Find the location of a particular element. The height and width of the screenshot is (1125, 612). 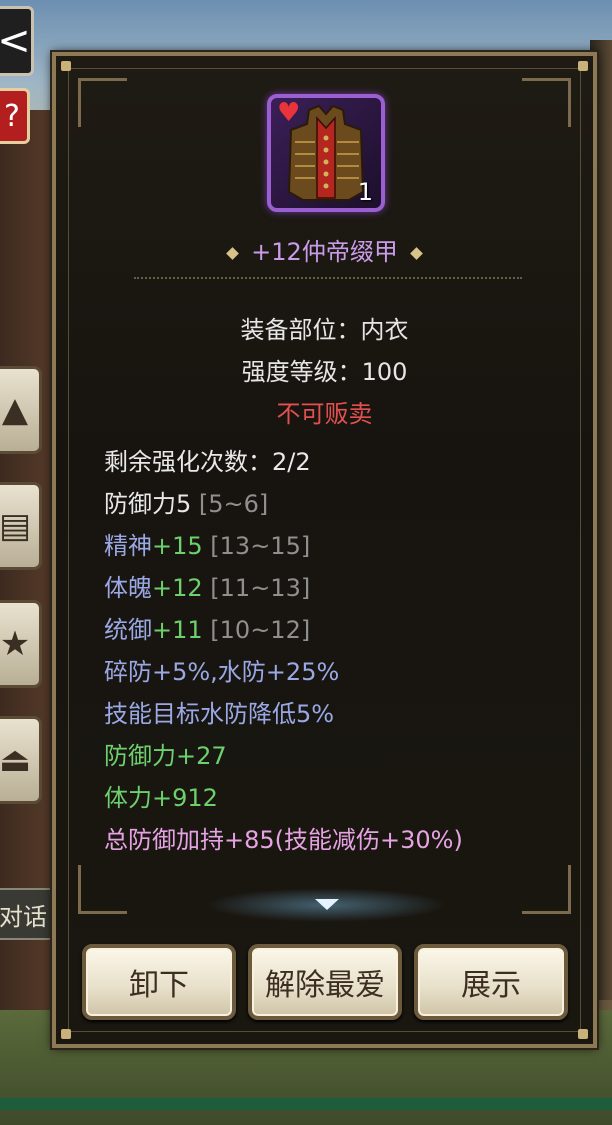

item-name: +12仲帝缀甲 is located at coordinates (324, 252).